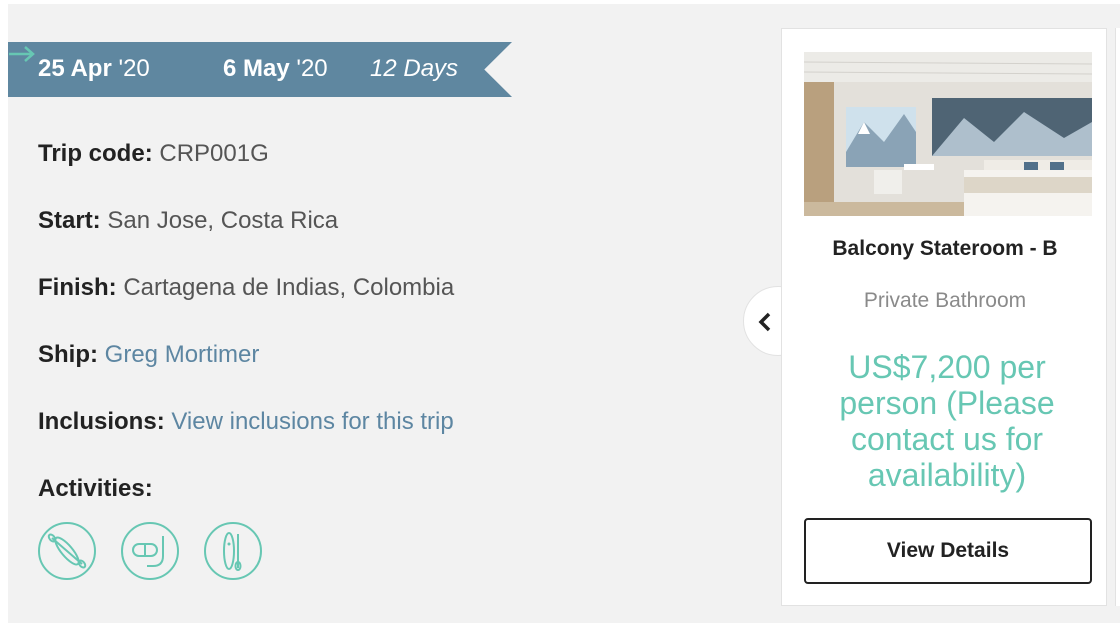 Image resolution: width=1120 pixels, height=623 pixels. I want to click on activities-label: Activities:, so click(95, 488).